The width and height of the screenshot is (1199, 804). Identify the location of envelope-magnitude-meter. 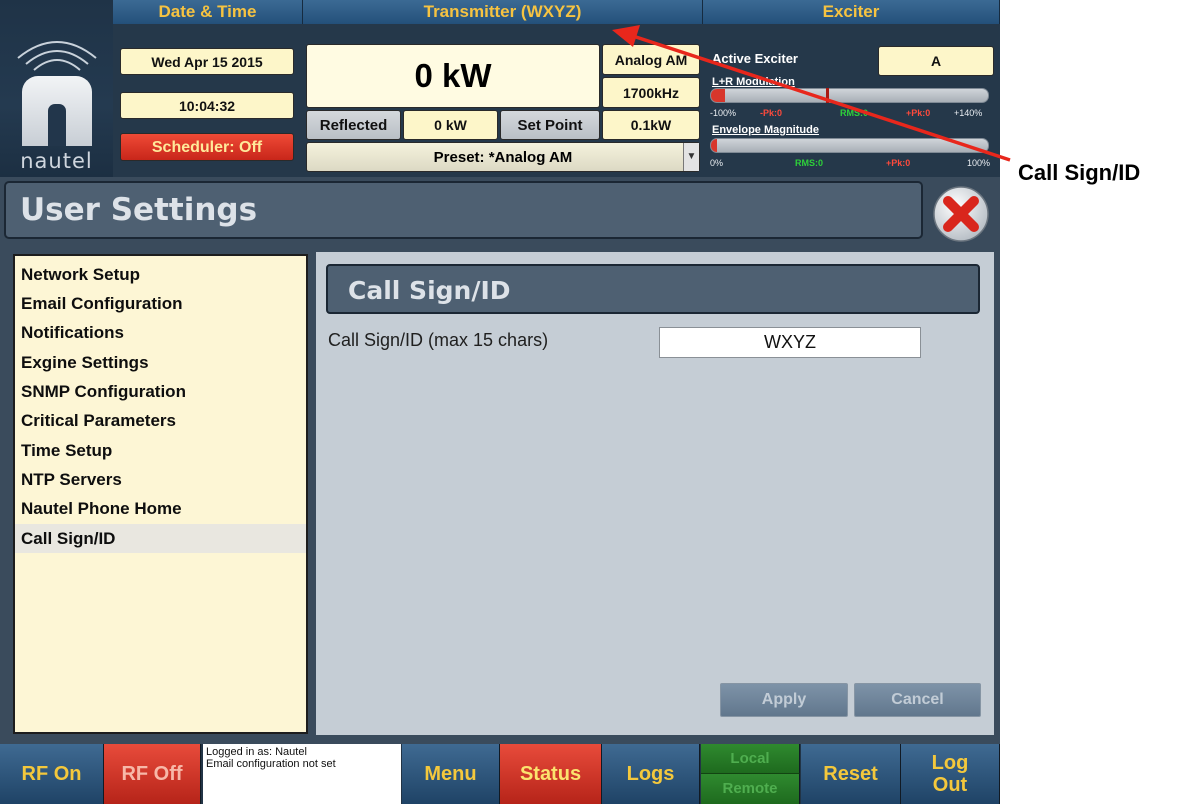
(849, 145).